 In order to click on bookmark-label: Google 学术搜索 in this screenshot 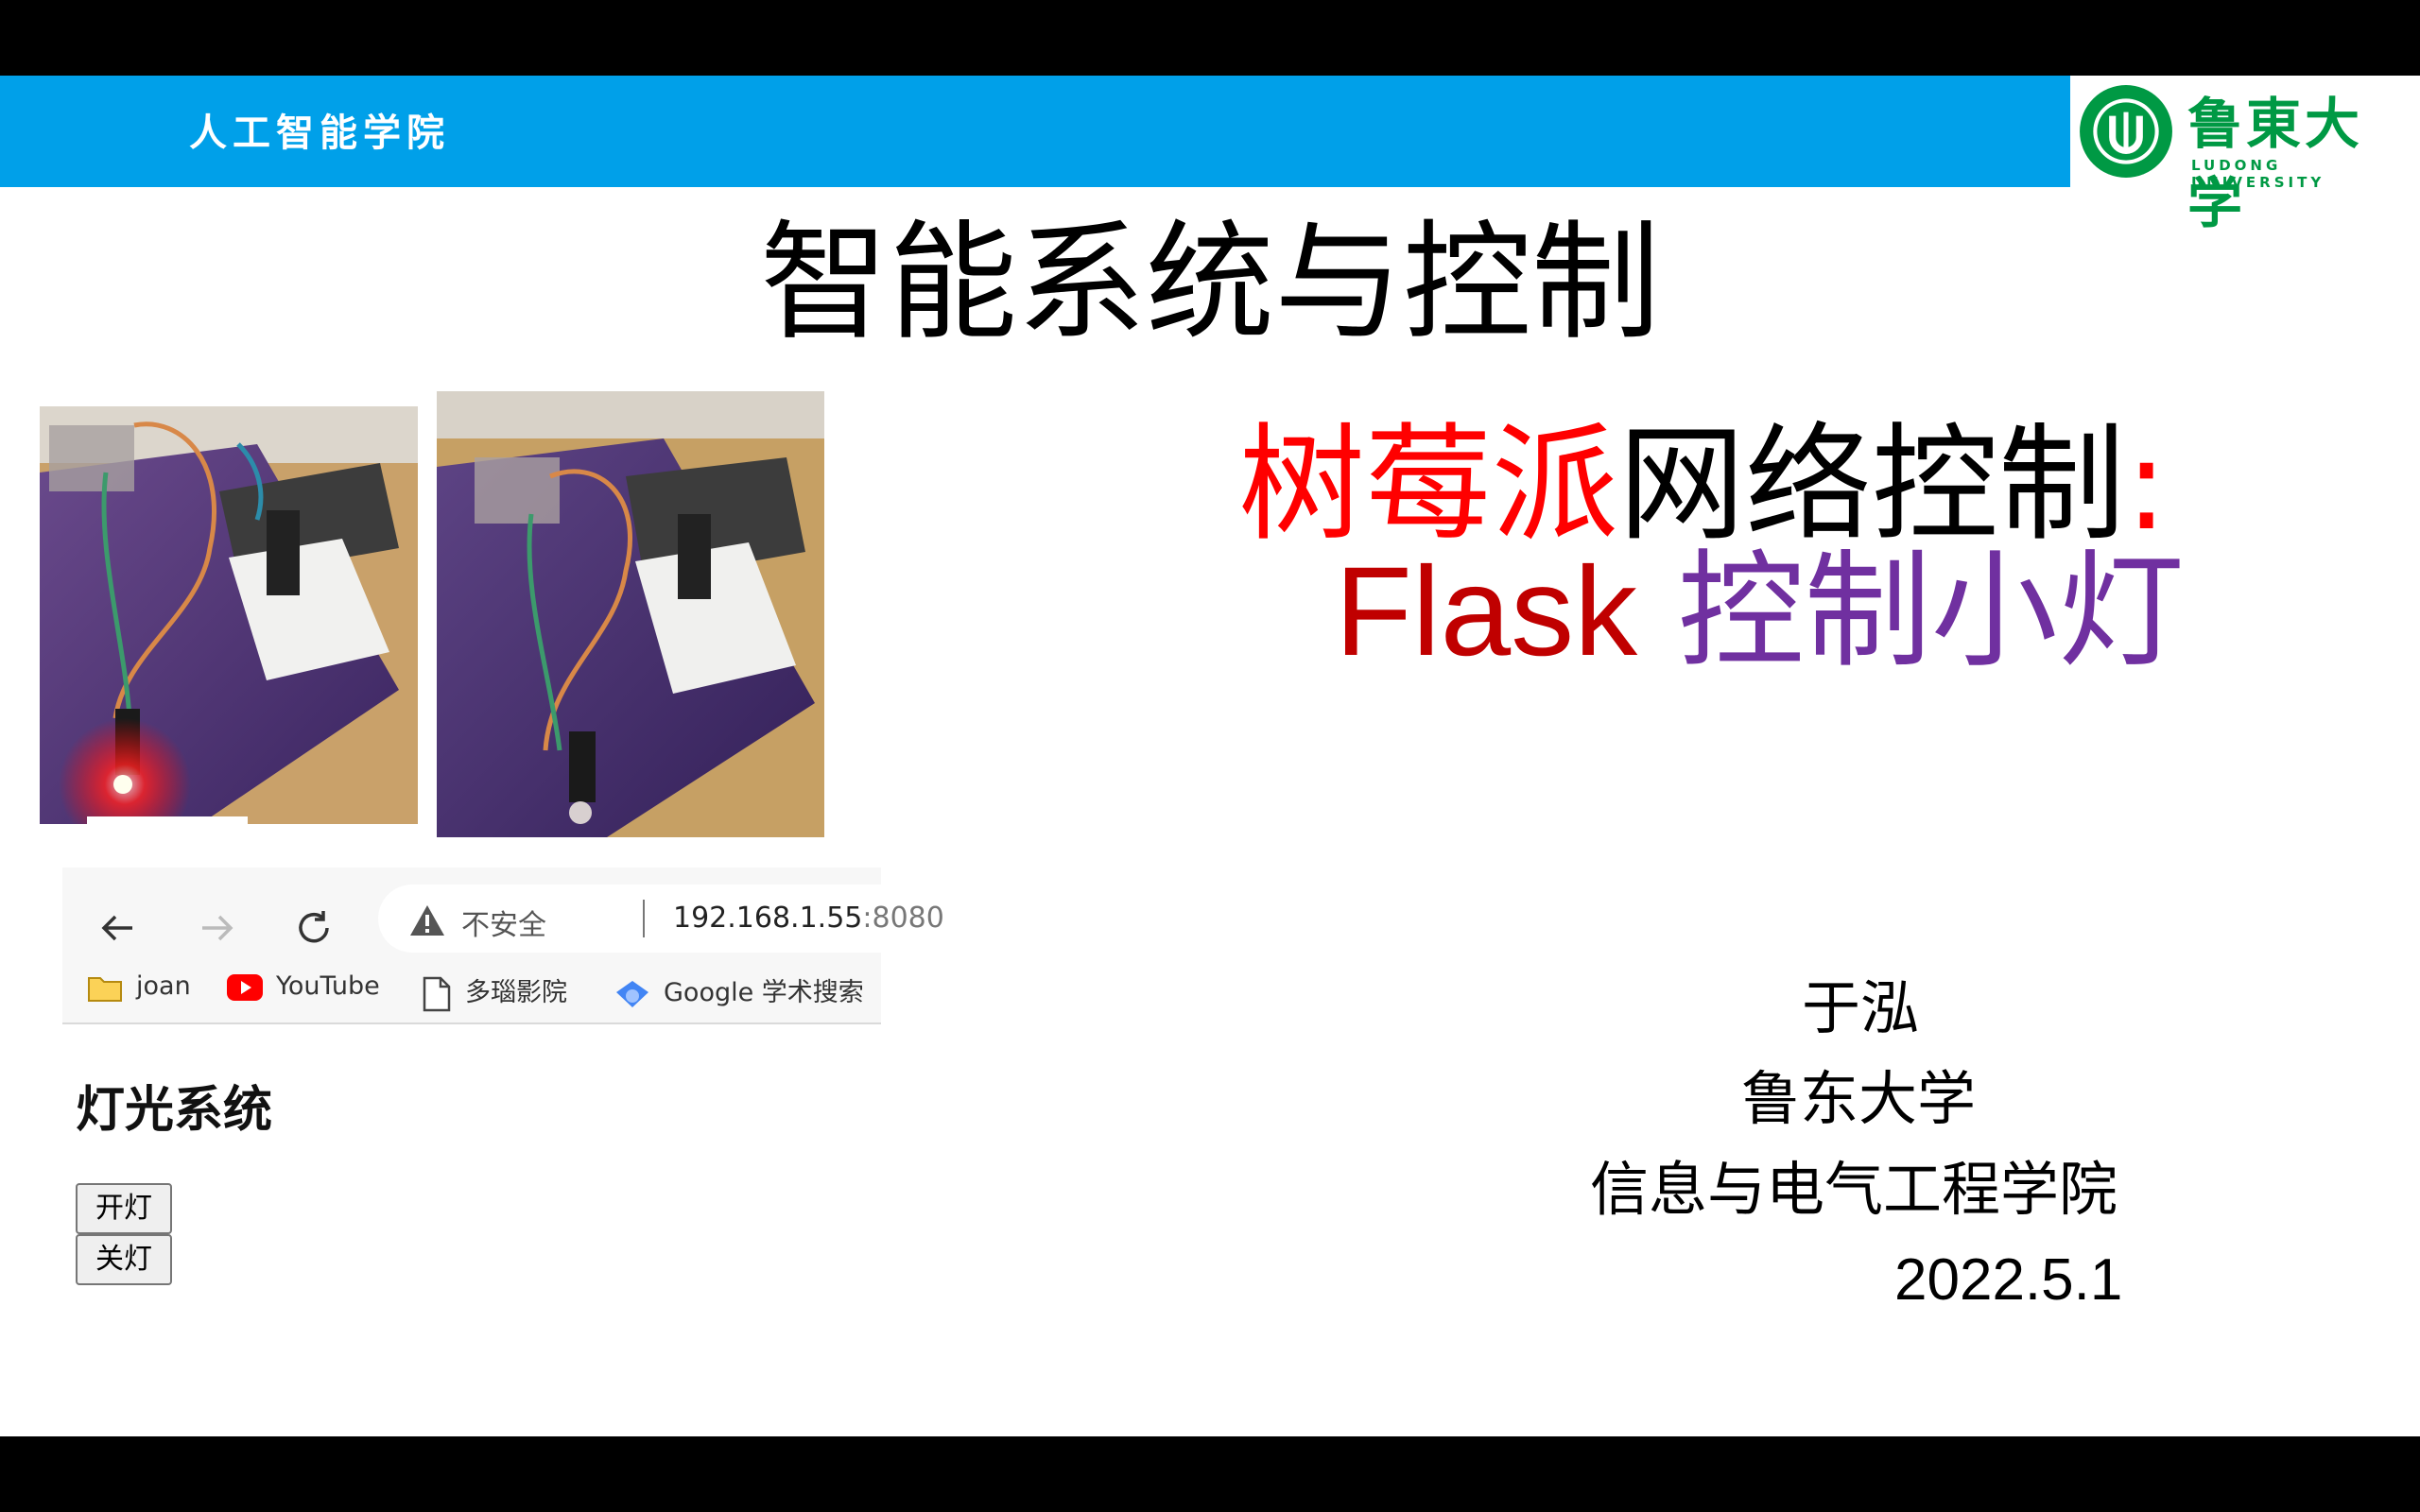, I will do `click(764, 992)`.